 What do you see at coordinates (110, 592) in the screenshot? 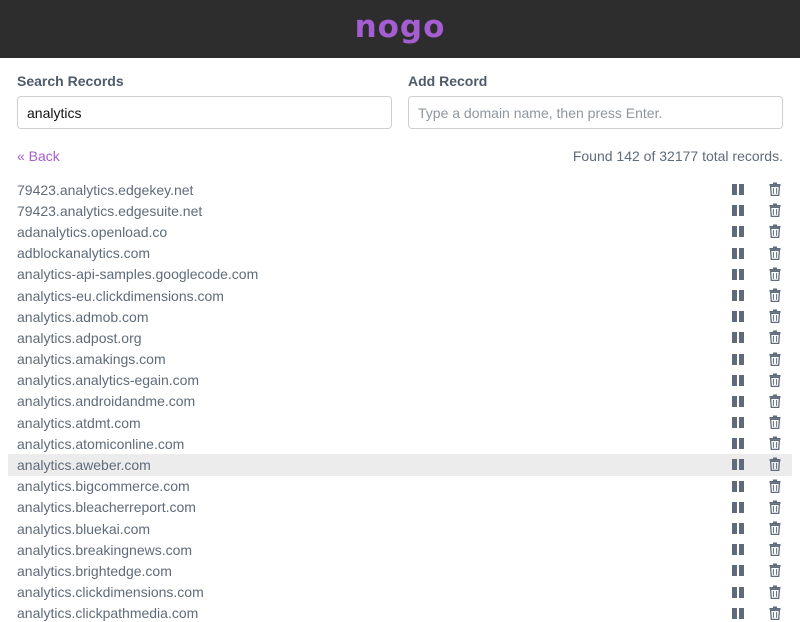
I see `record-domain: analytics.clickdimensions.com` at bounding box center [110, 592].